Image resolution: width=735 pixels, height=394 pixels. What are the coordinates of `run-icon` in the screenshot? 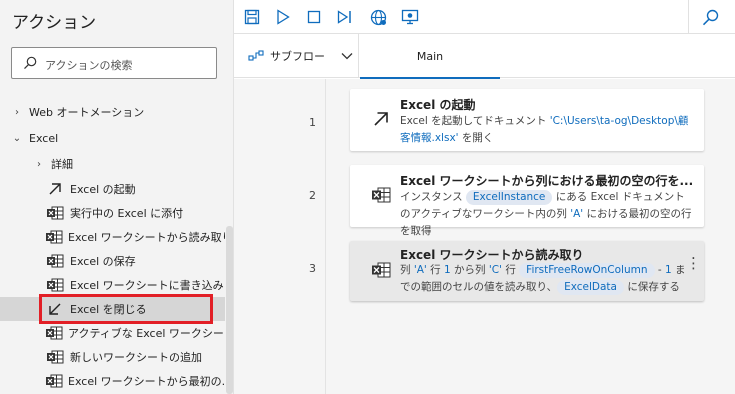 It's located at (283, 17).